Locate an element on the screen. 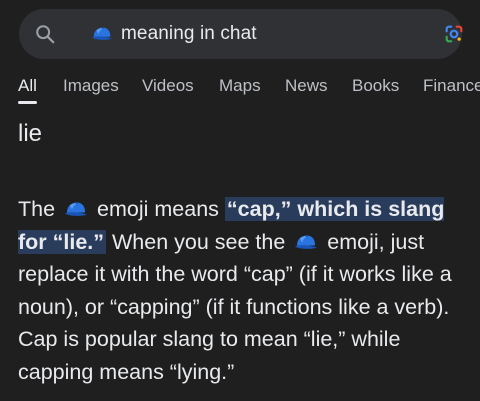 Image resolution: width=480 pixels, height=401 pixels. tab-maps: Maps is located at coordinates (240, 86).